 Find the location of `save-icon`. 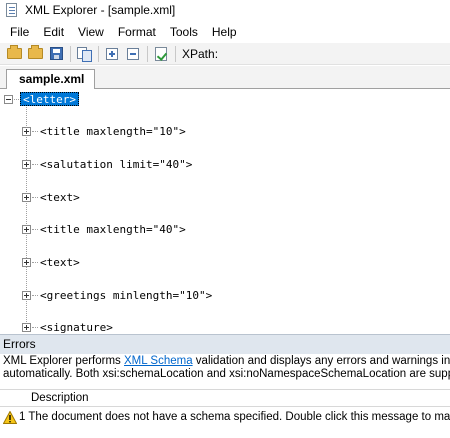

save-icon is located at coordinates (56, 53).